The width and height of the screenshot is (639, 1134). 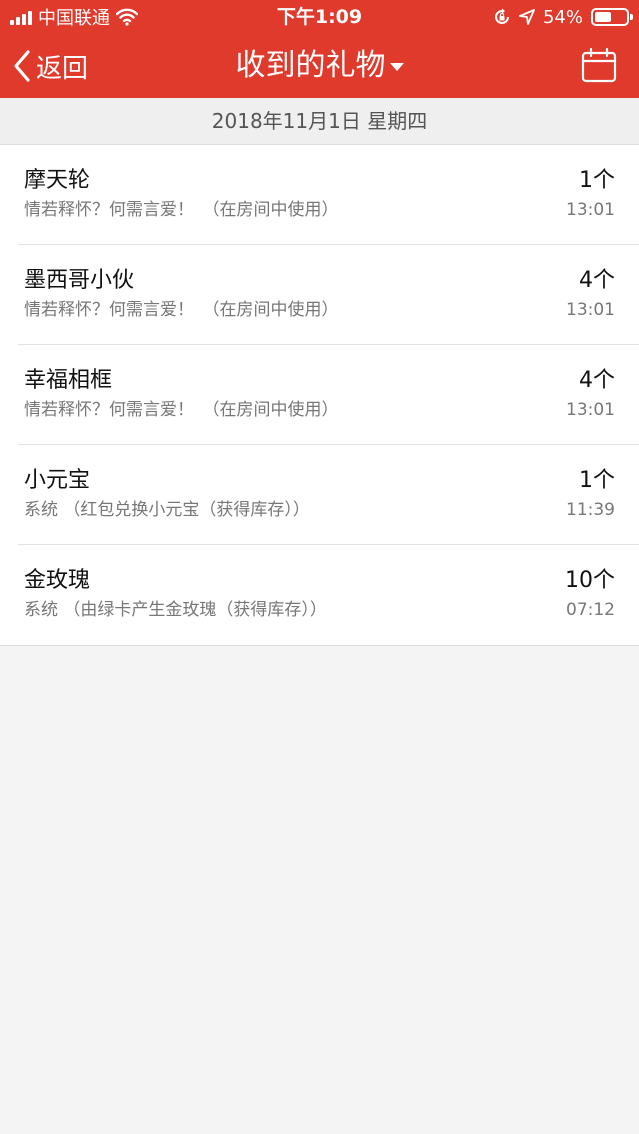 I want to click on gift-name: 小元宝, so click(x=57, y=480).